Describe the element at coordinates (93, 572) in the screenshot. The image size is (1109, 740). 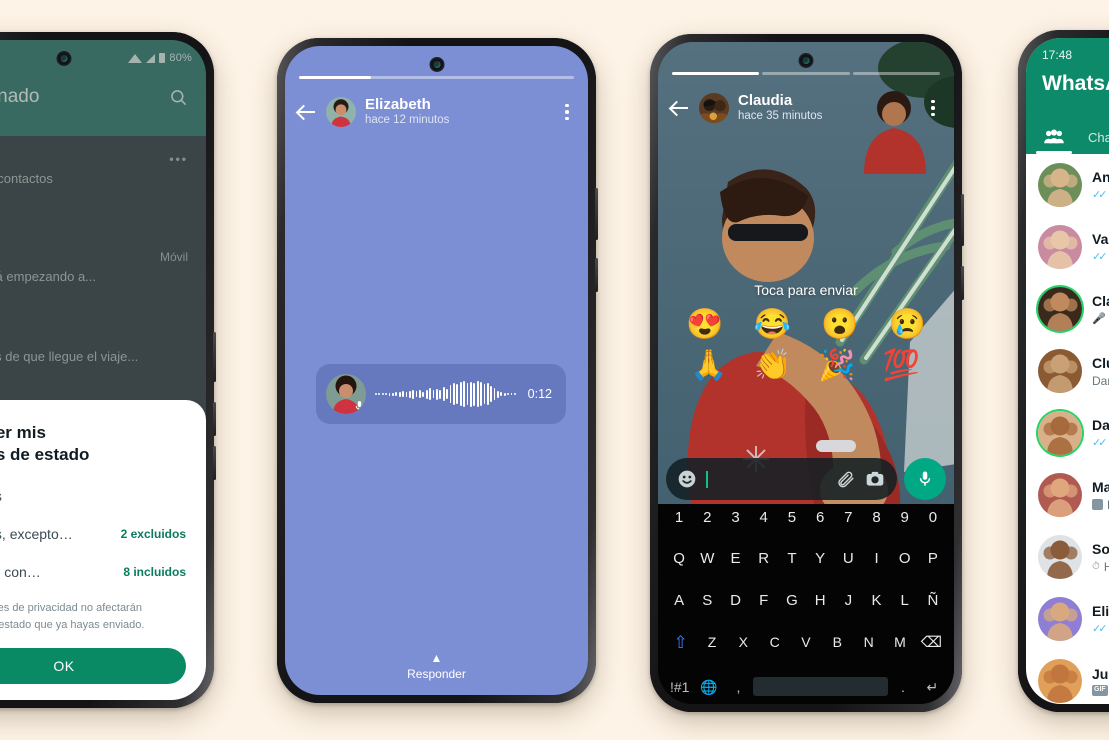
I see `privacy-option-2: compartir con… 8 incluidos` at that location.